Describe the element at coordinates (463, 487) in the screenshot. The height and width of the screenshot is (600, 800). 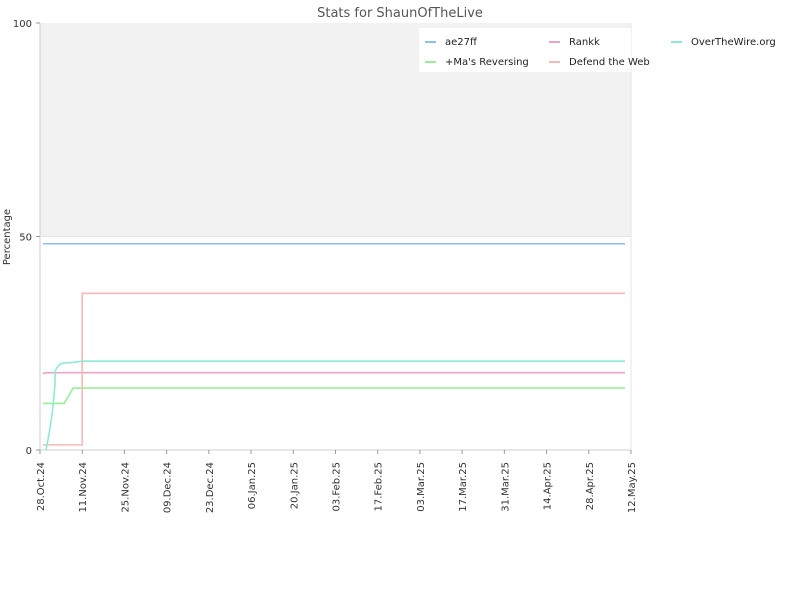
I see `x-tick-label: 17.Mar.25` at that location.